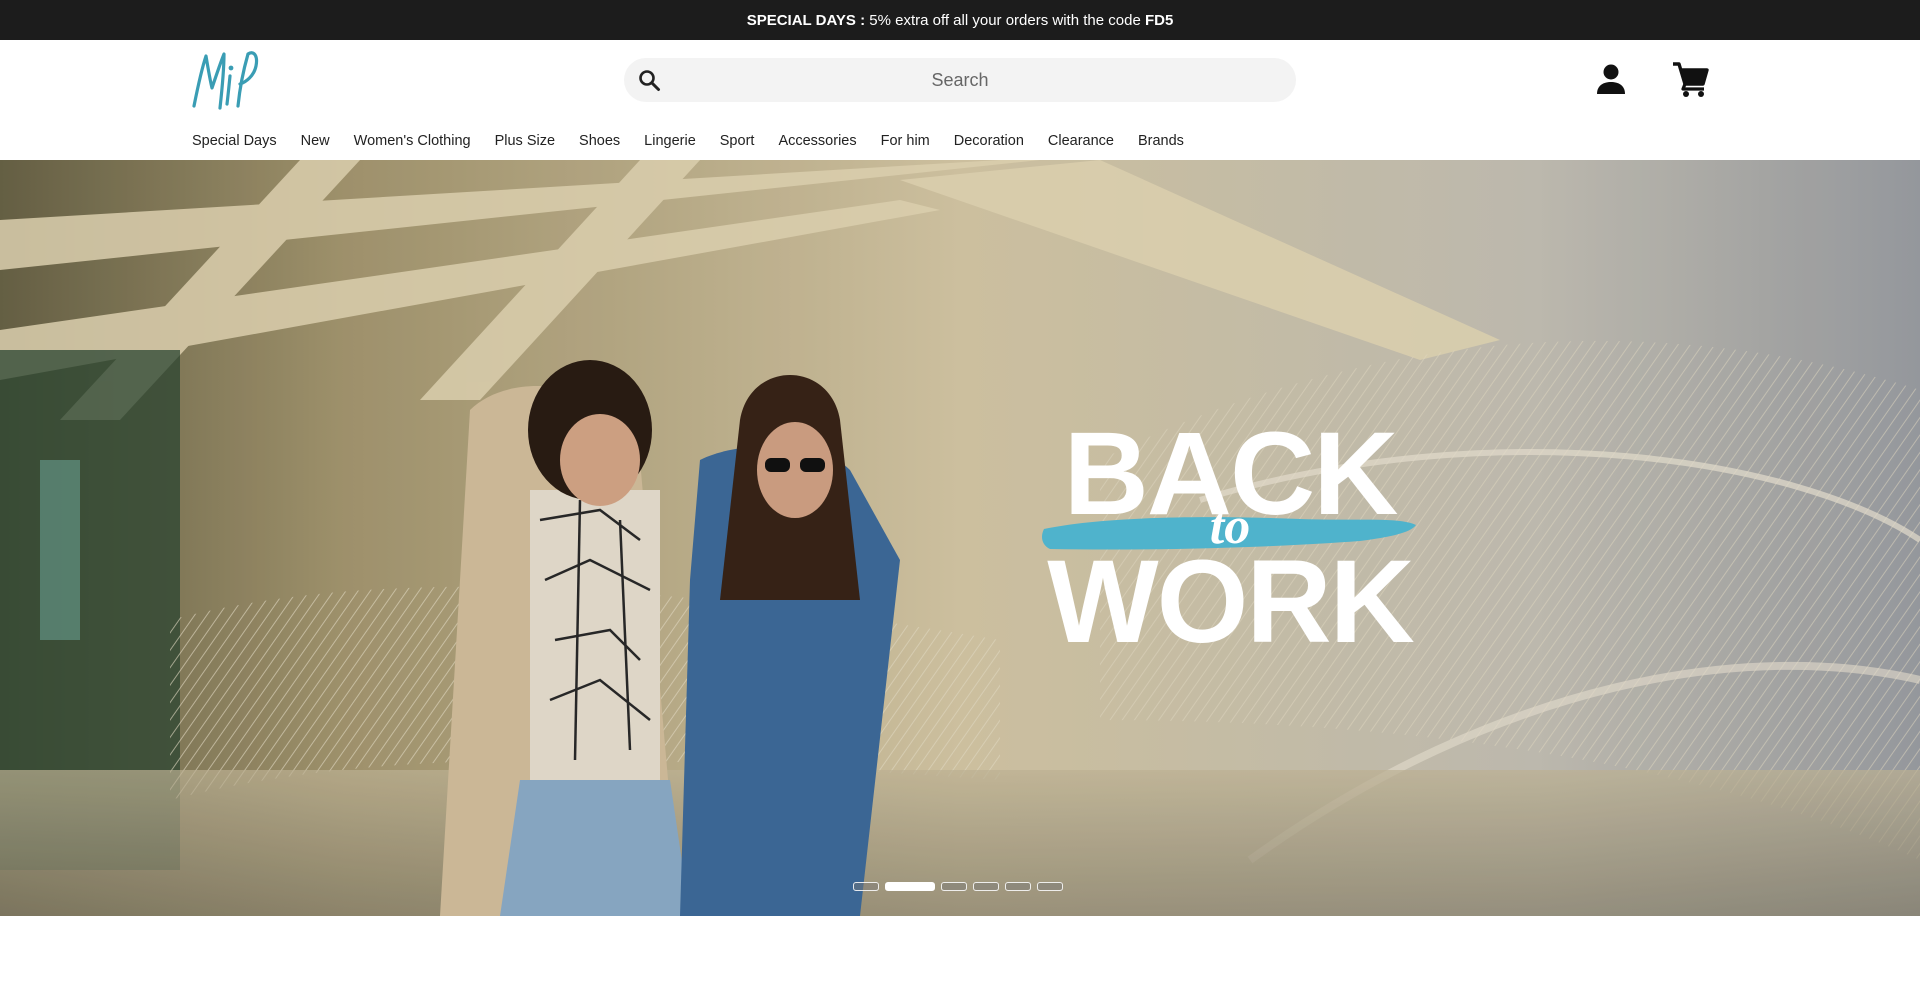 The image size is (1920, 993). I want to click on nav-item-womens-clothing: Women's Clothing, so click(412, 141).